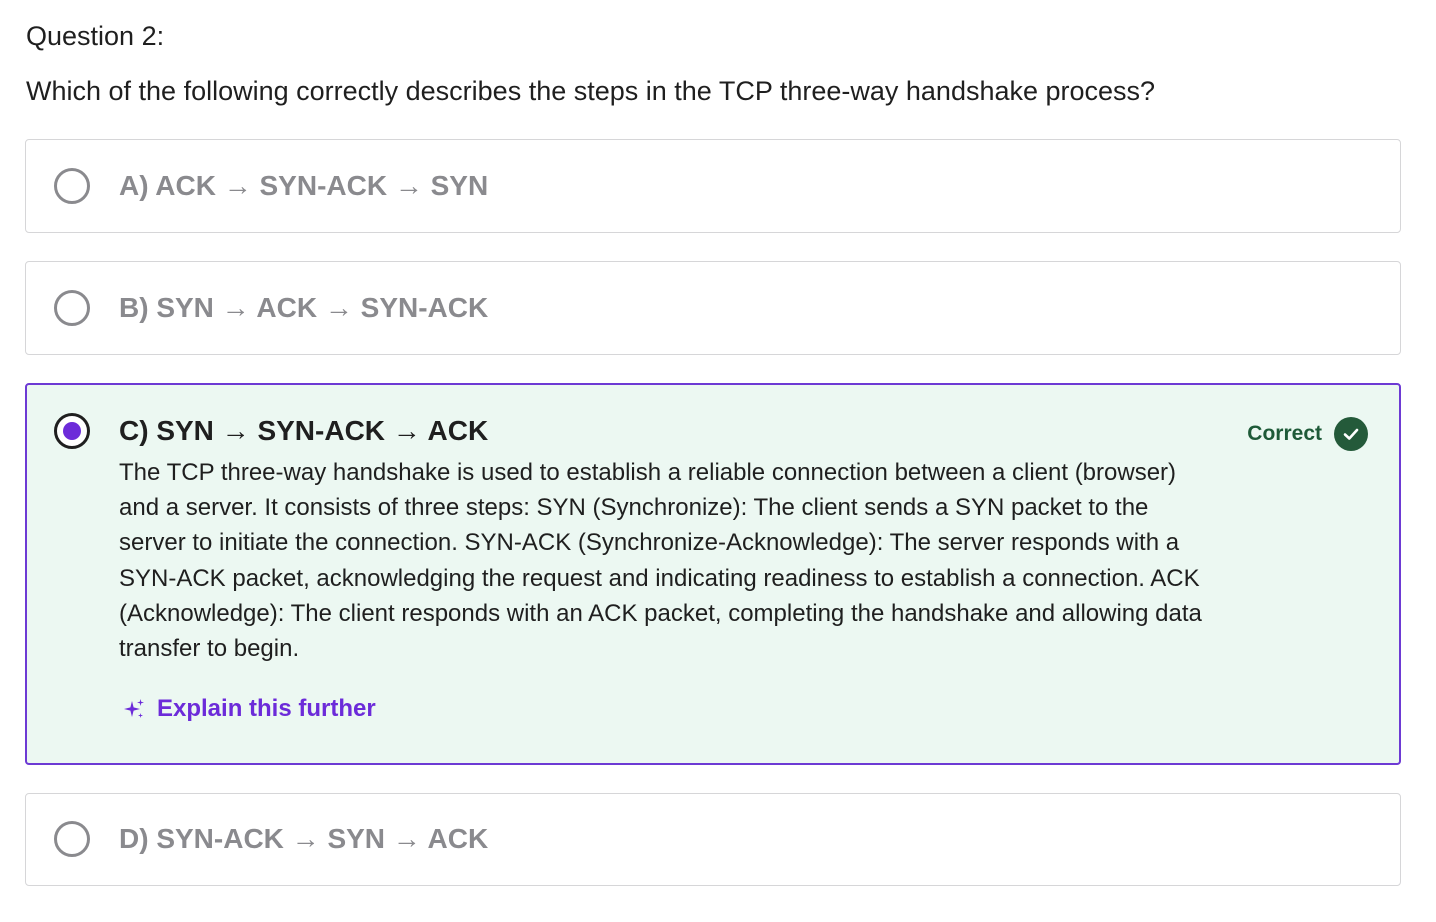 The height and width of the screenshot is (922, 1436). Describe the element at coordinates (304, 838) in the screenshot. I see `option-label-d: D) SYN-ACK → SYN → ACK` at that location.